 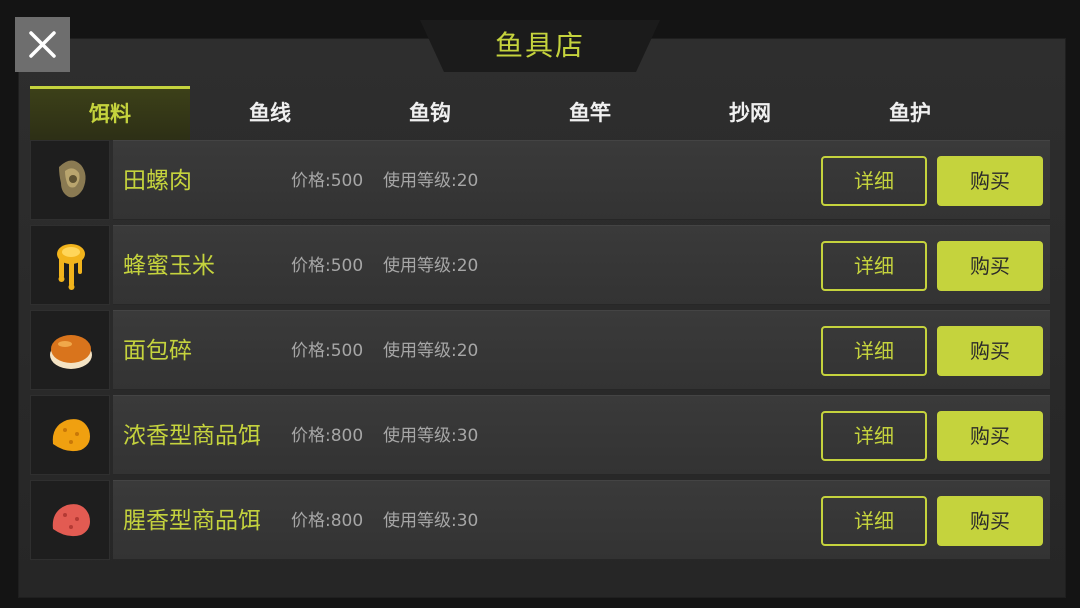 I want to click on item-name: 面包碎, so click(x=157, y=351).